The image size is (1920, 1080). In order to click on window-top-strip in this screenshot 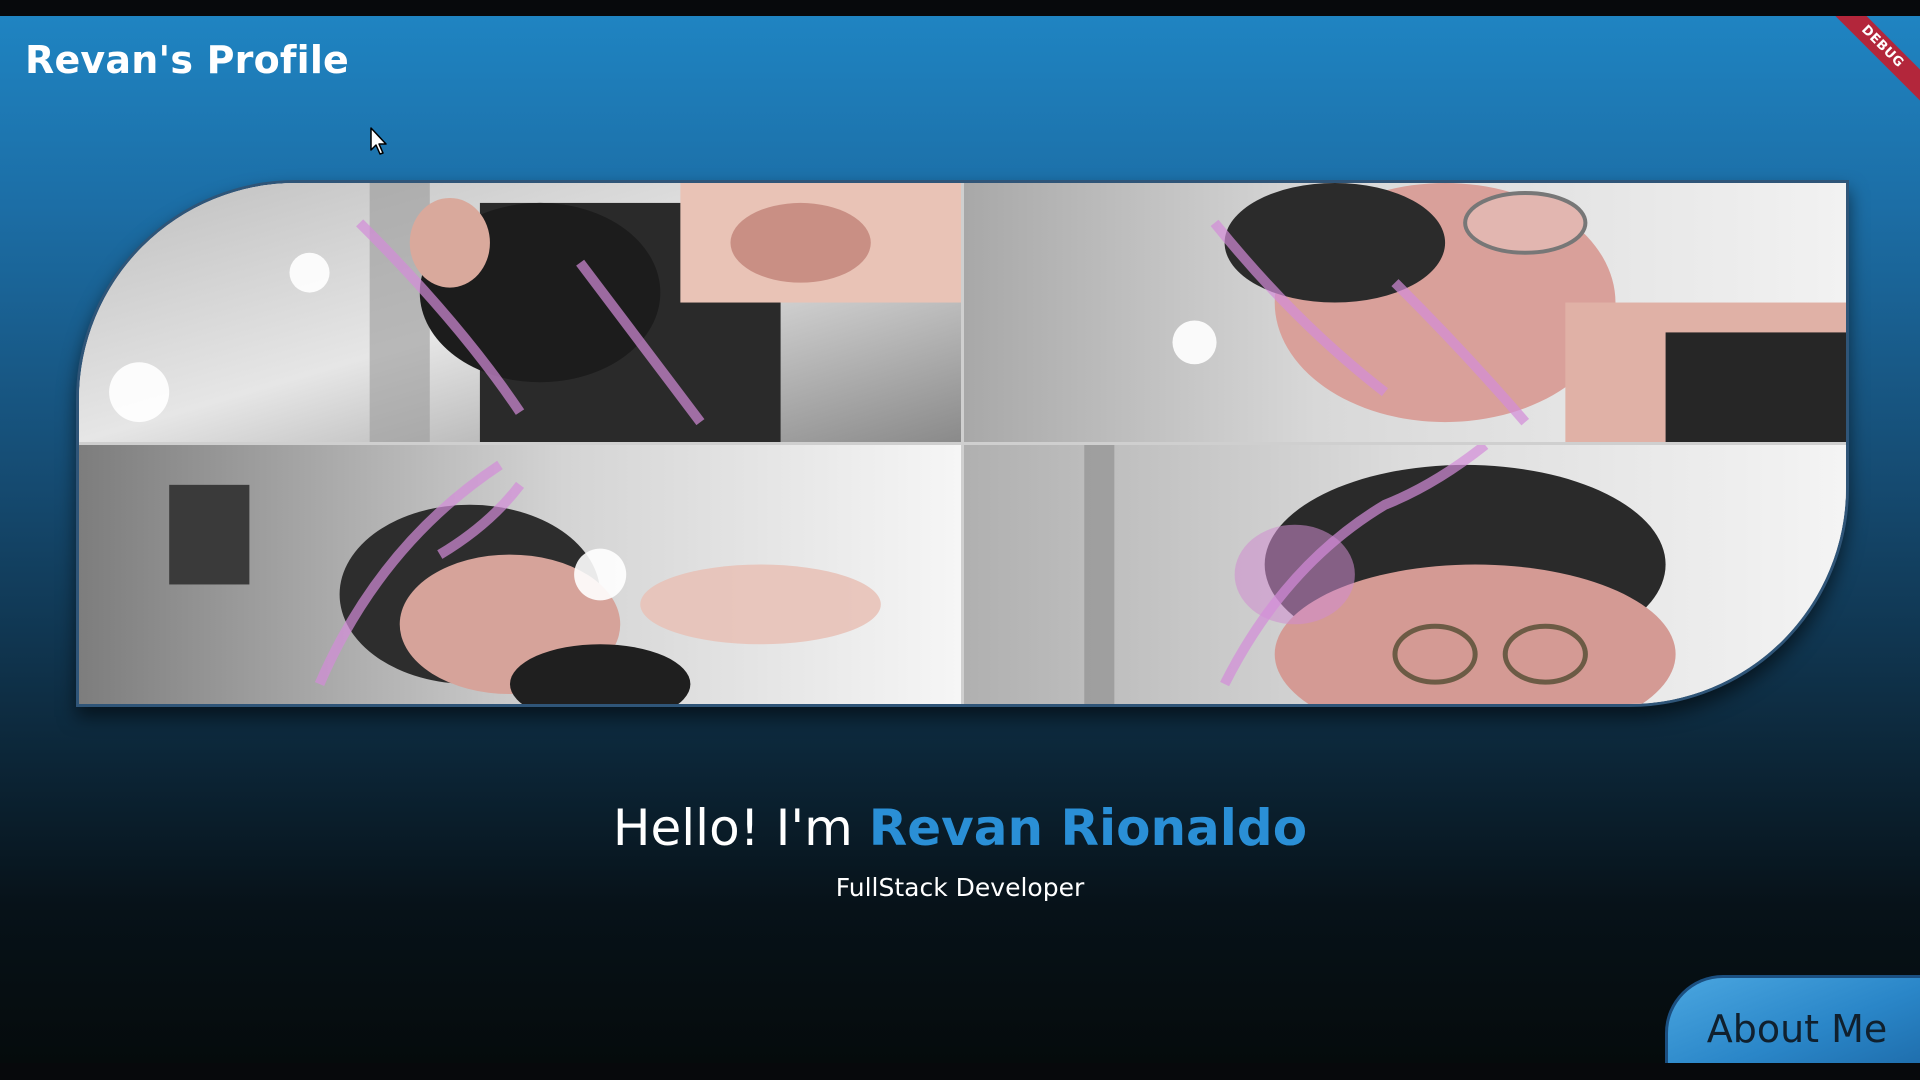, I will do `click(960, 8)`.